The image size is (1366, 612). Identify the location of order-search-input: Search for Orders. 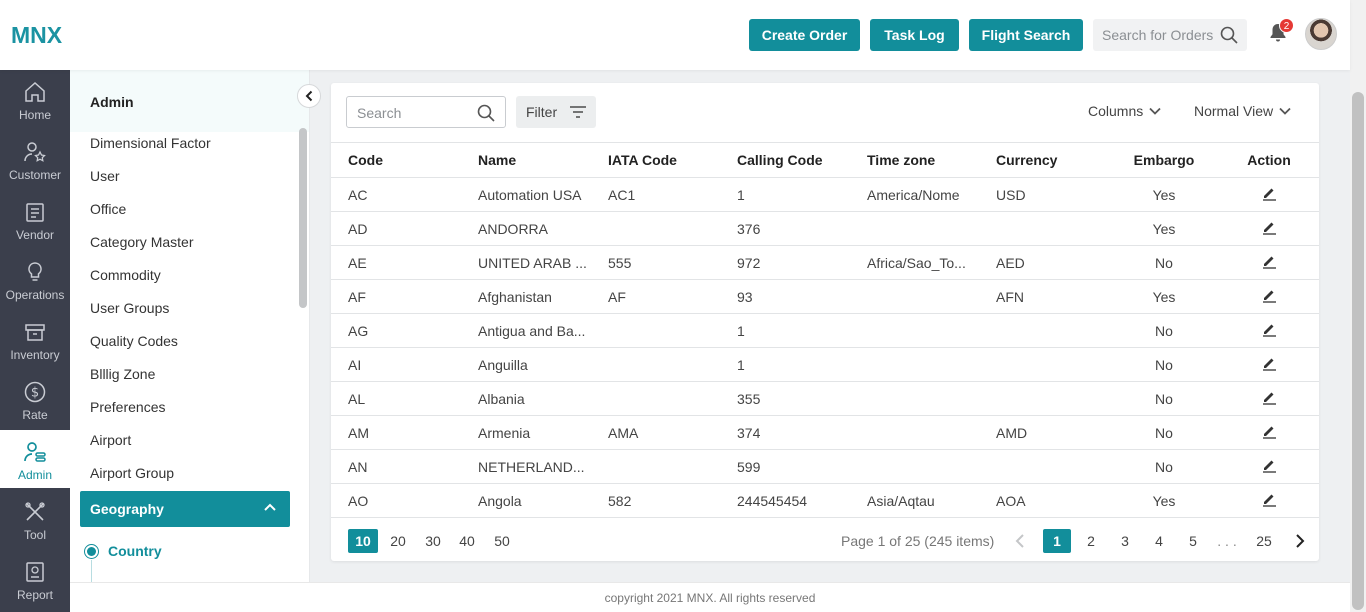
(1170, 35).